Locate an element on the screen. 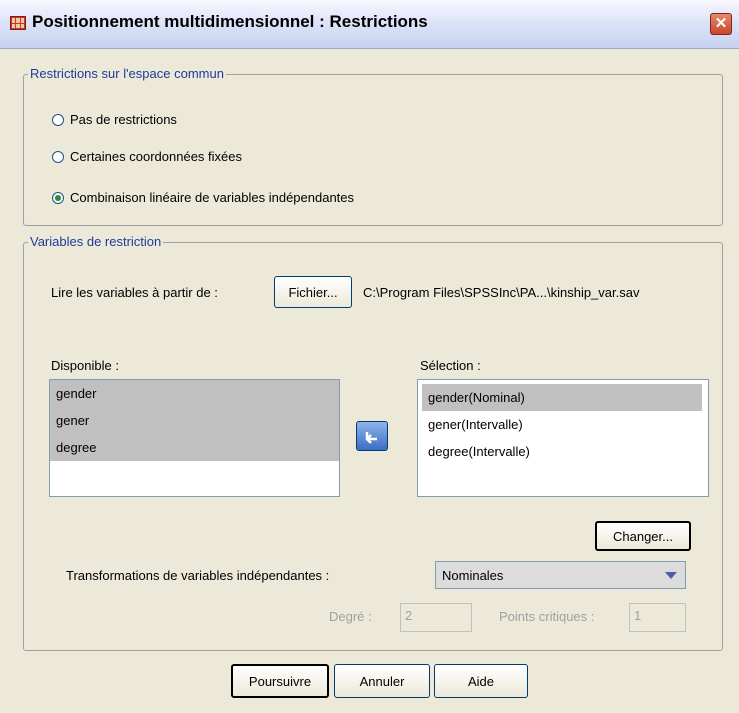  available-listbox: gender gener degree is located at coordinates (194, 438).